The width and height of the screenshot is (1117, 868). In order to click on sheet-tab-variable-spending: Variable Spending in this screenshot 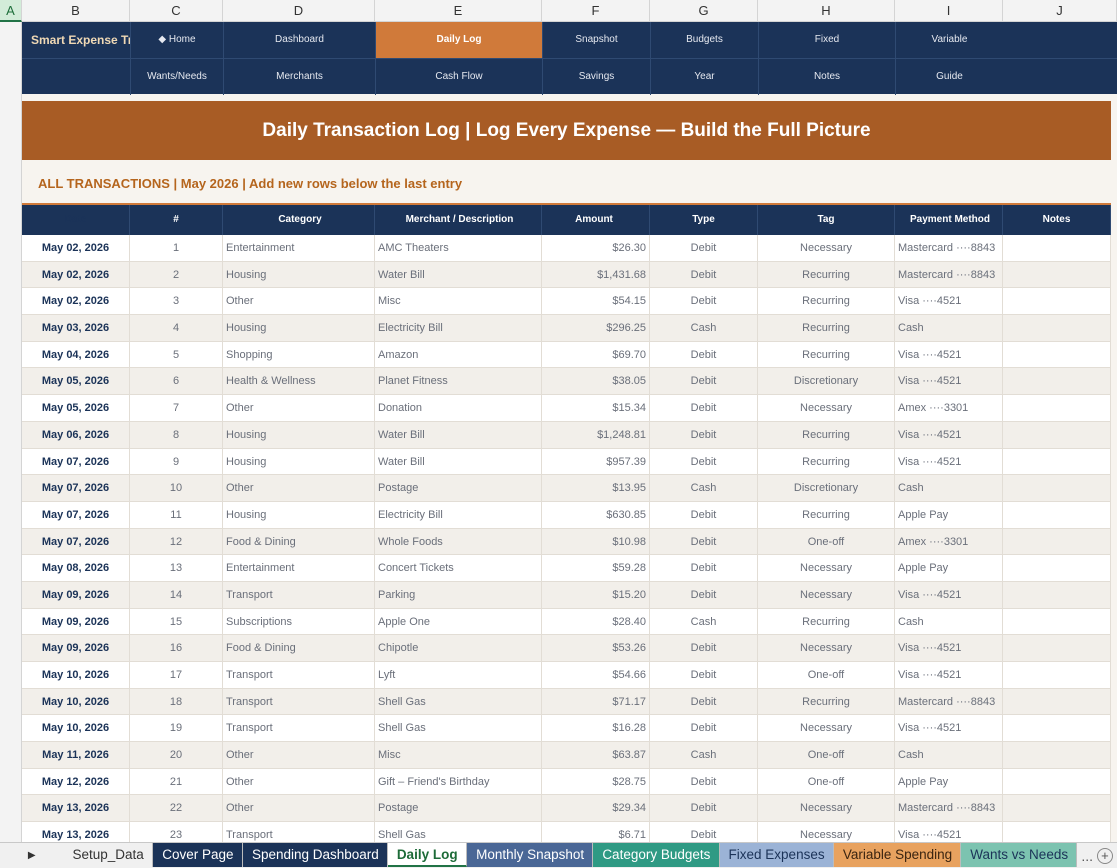, I will do `click(897, 855)`.